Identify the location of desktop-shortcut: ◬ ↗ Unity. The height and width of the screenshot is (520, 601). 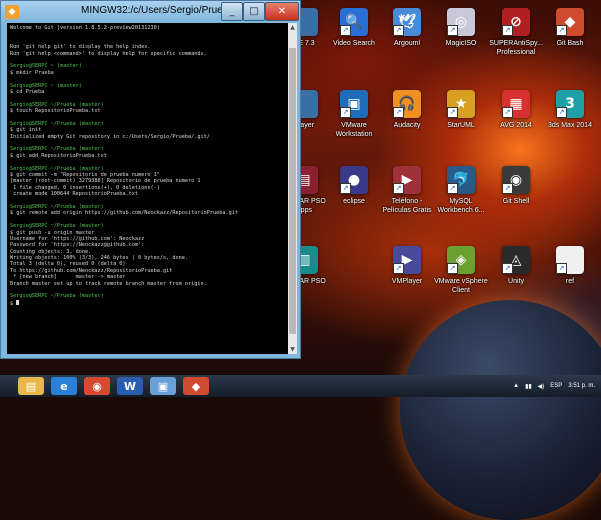
(516, 266).